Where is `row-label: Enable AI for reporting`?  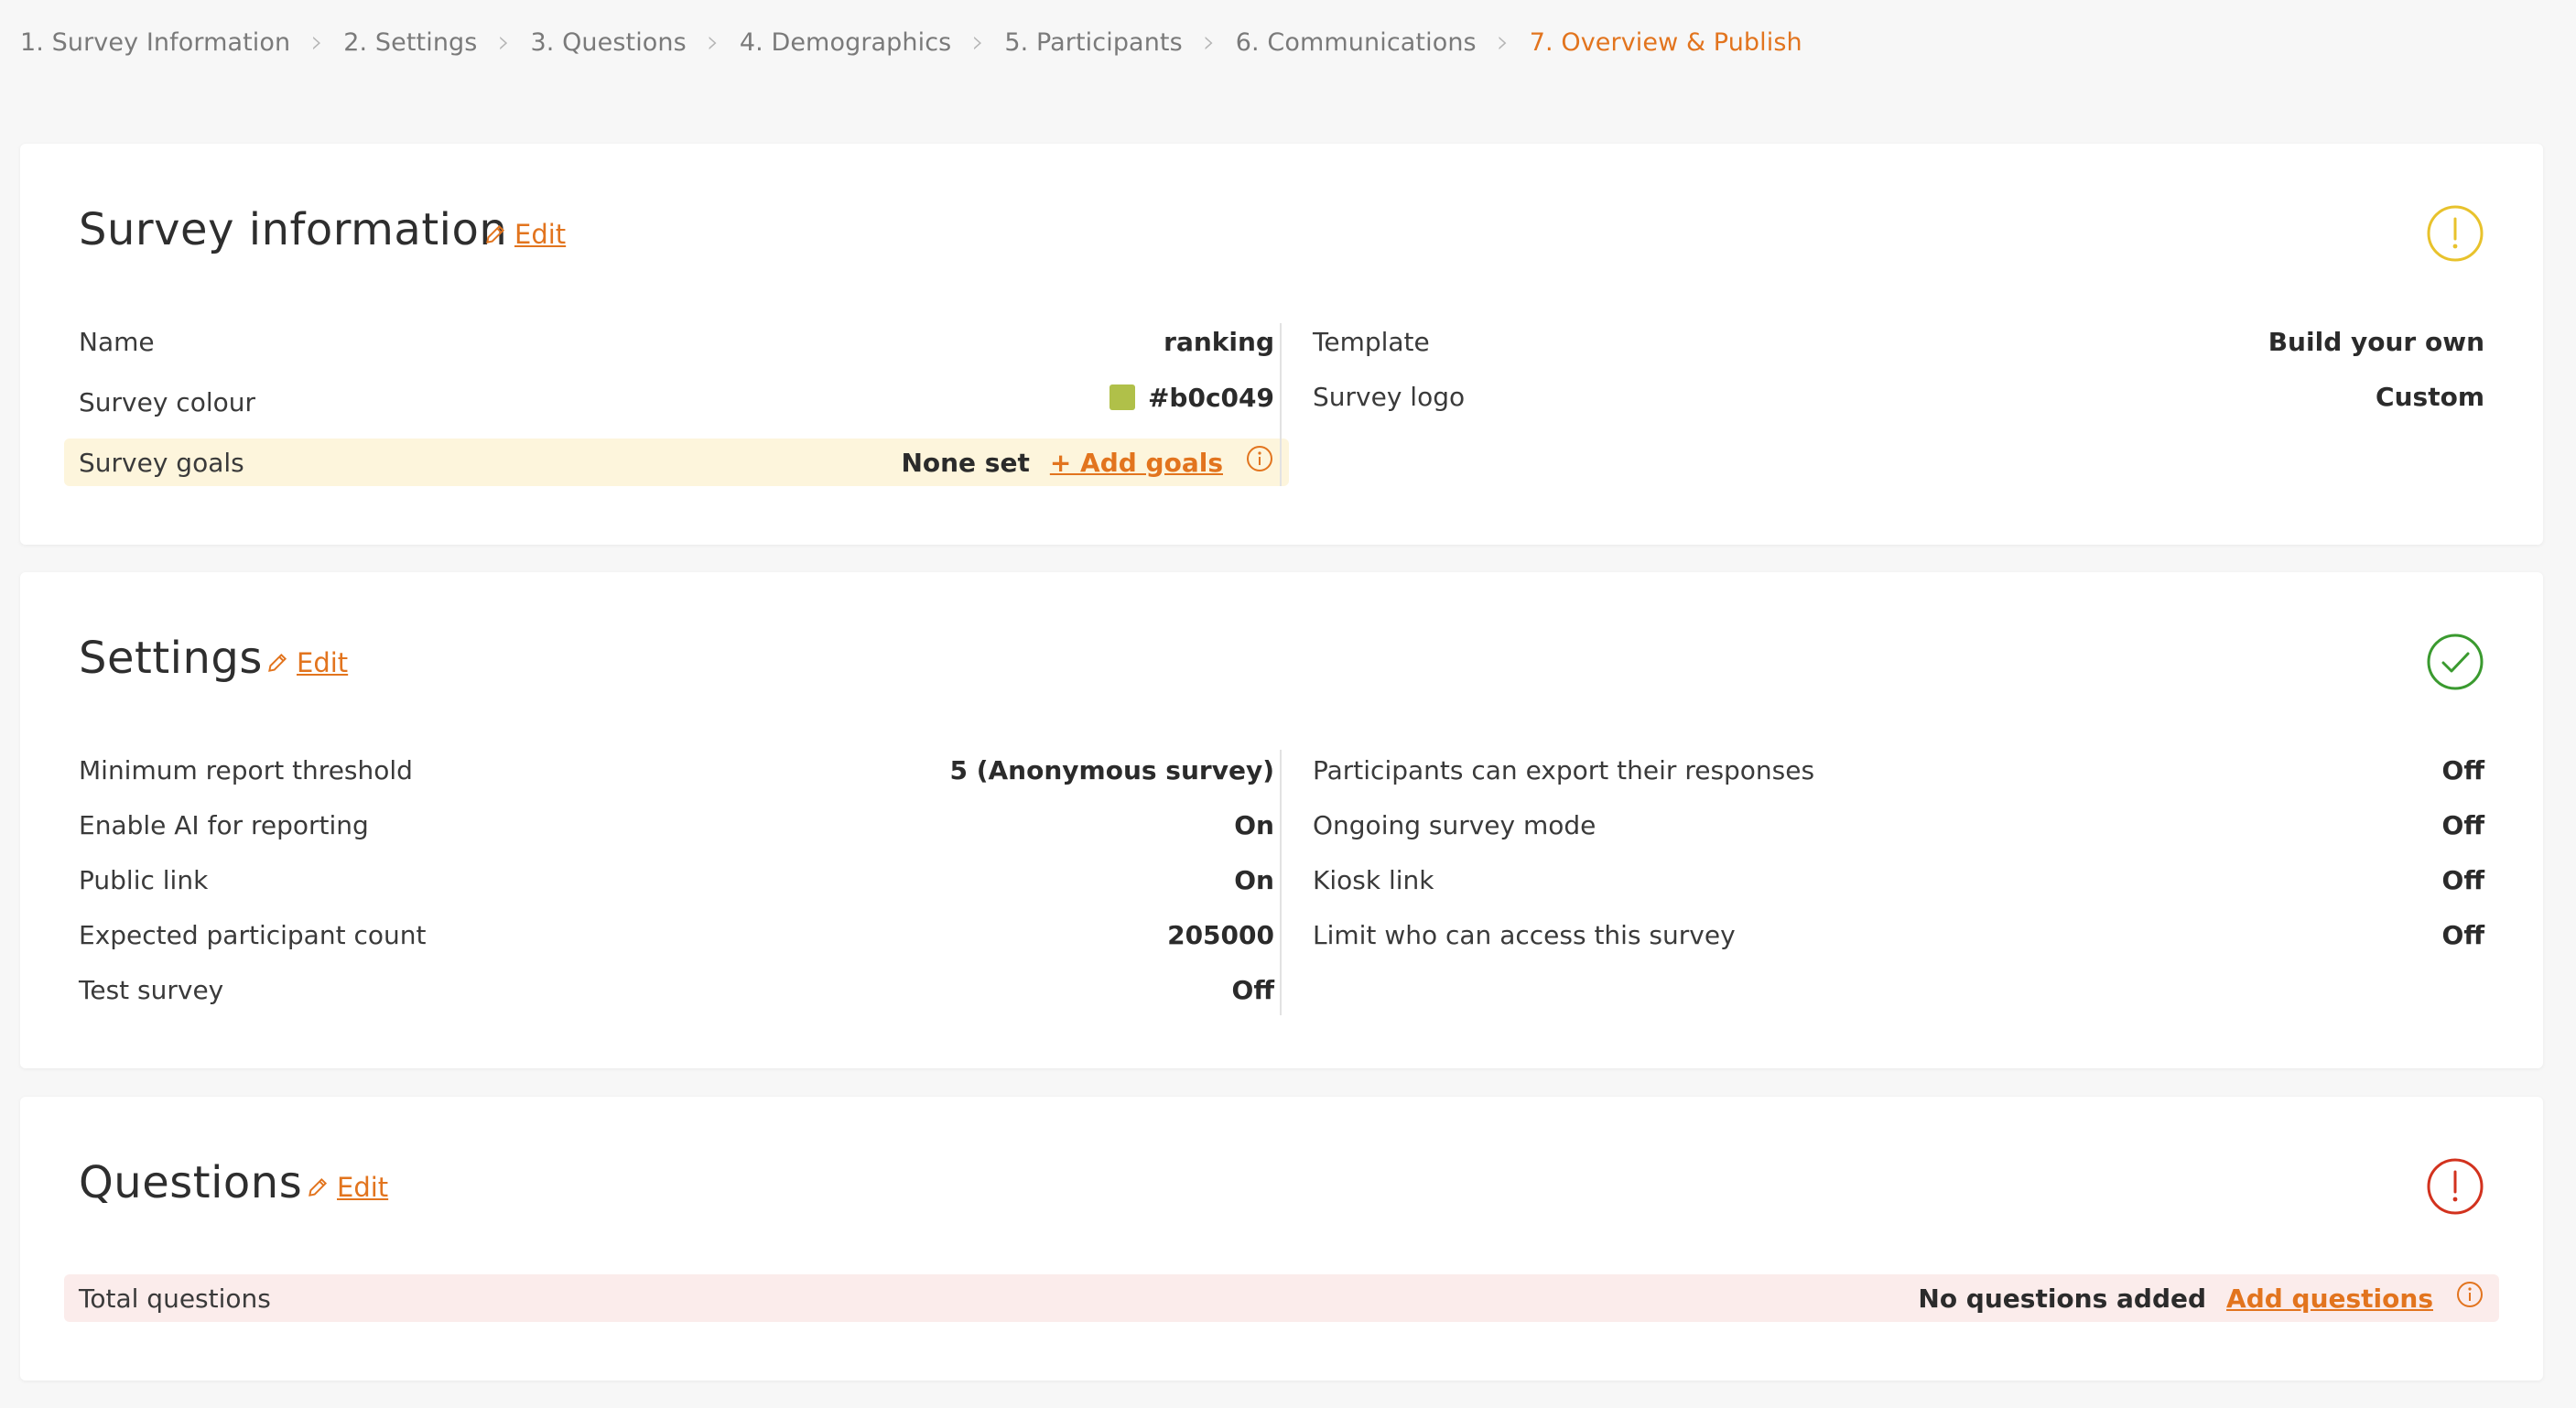
row-label: Enable AI for reporting is located at coordinates (224, 824).